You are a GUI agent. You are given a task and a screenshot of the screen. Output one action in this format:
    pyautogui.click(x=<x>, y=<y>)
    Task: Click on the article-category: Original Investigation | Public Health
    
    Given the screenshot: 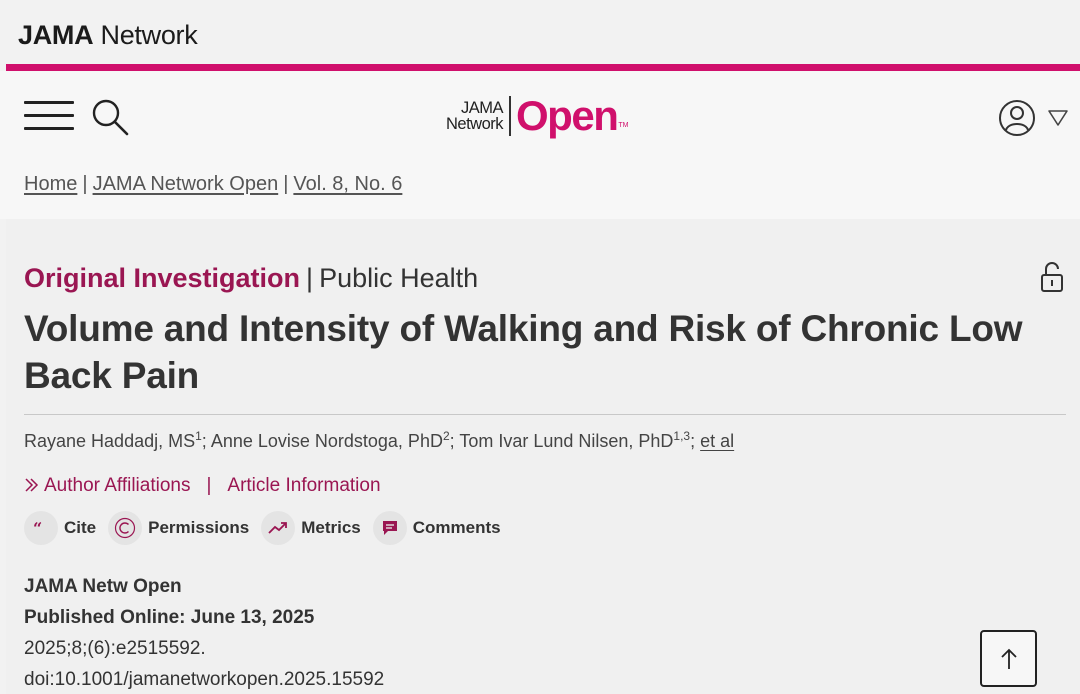 What is the action you would take?
    pyautogui.click(x=251, y=278)
    